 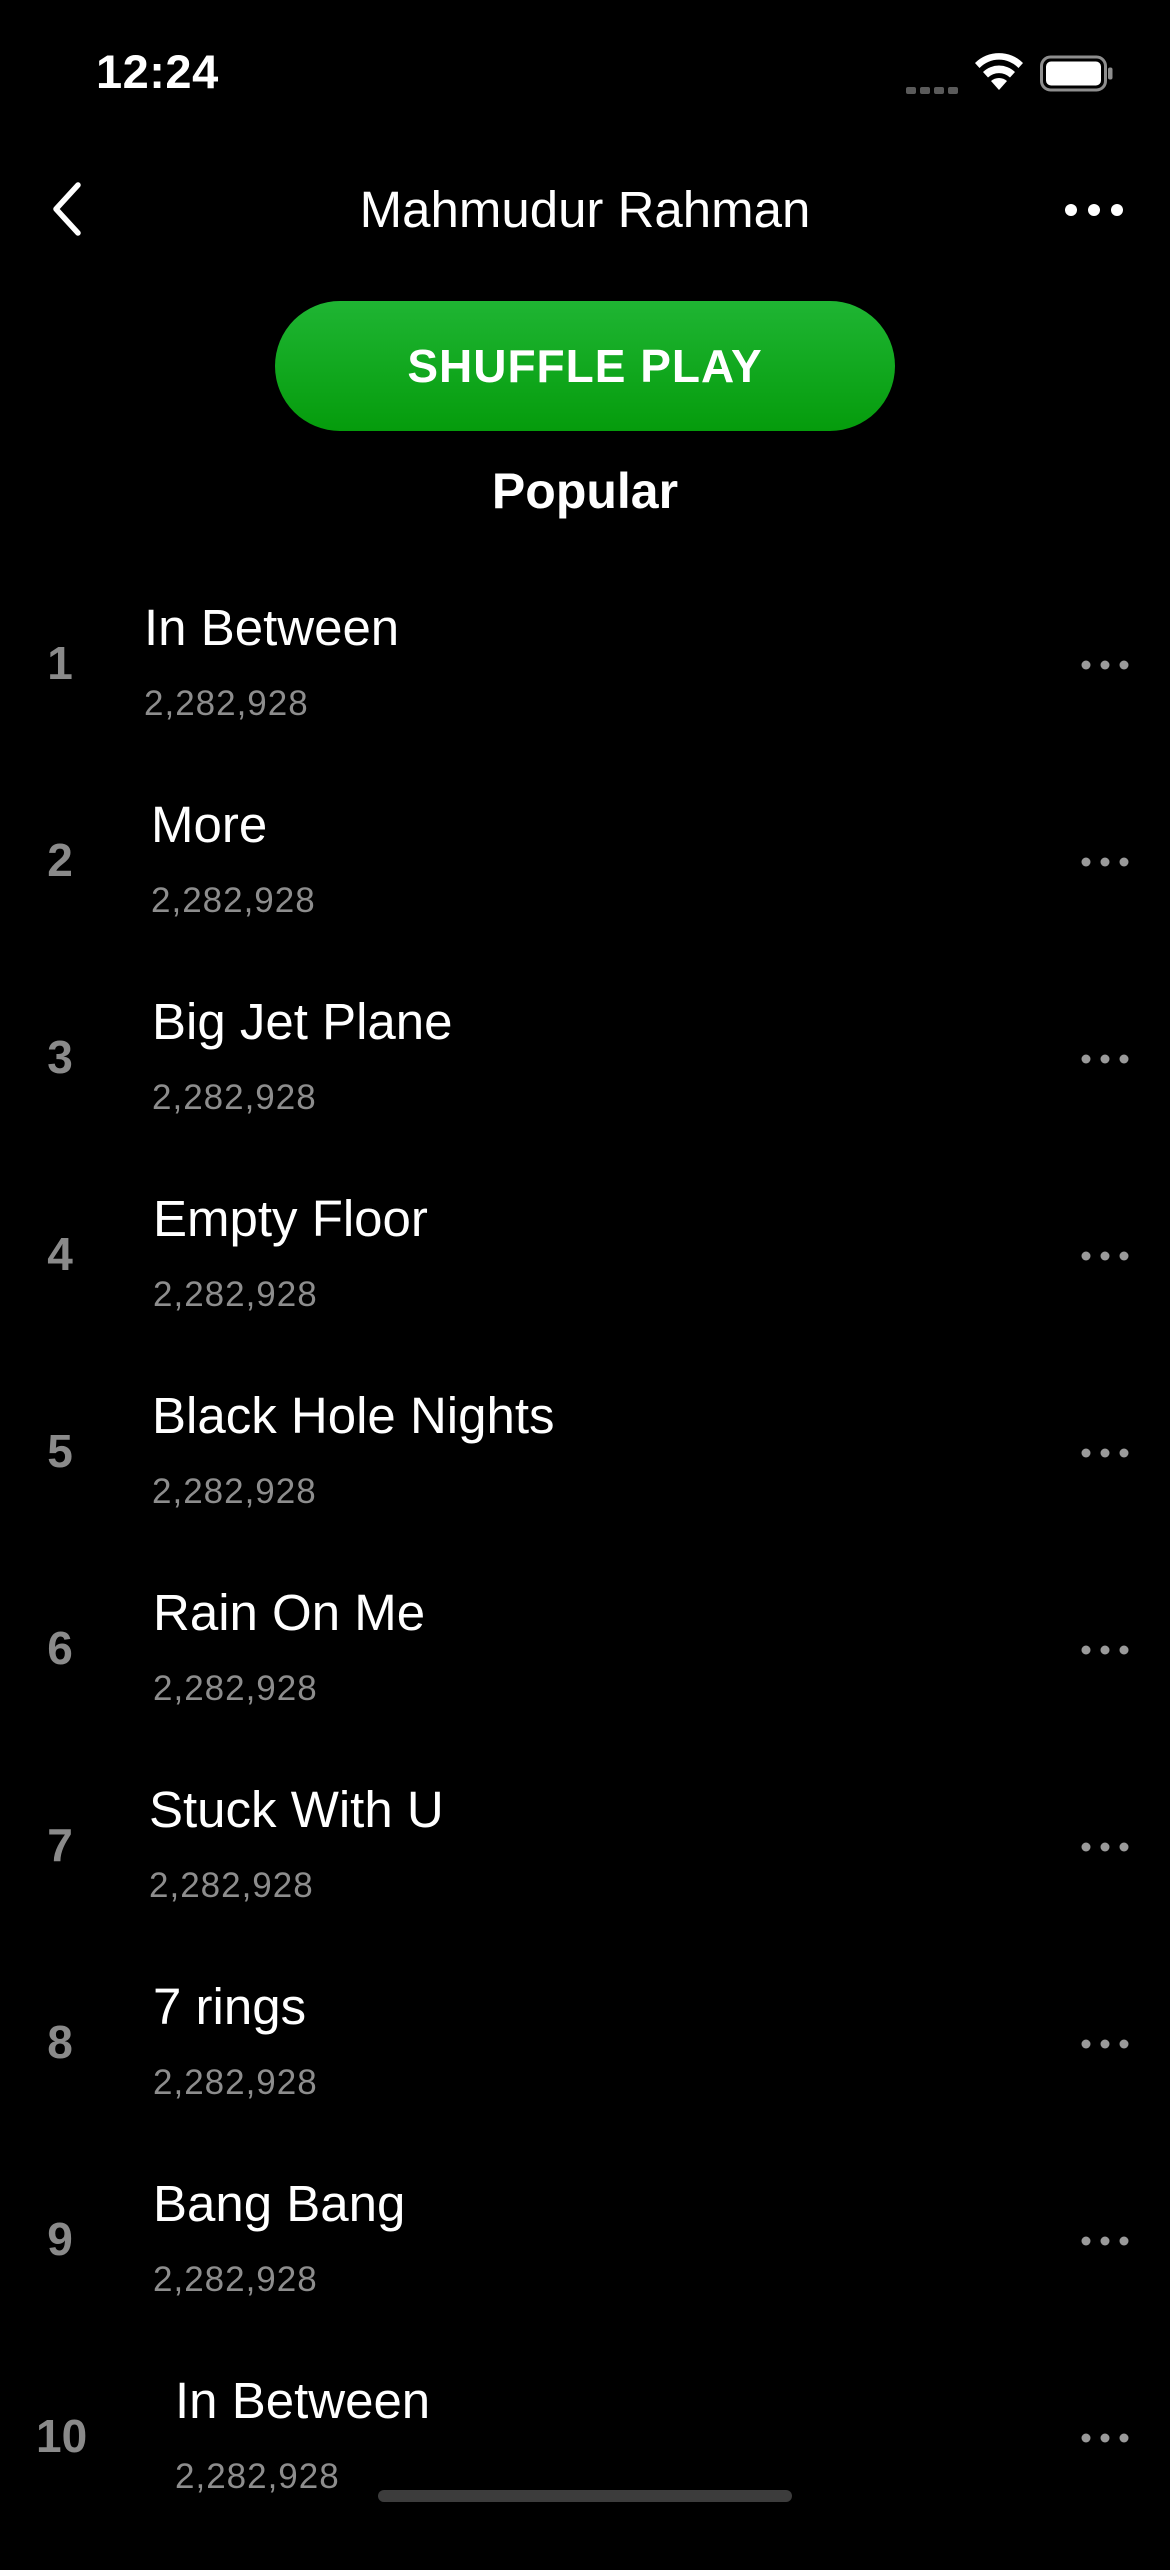 I want to click on header: Mahmudur Rahman, so click(x=585, y=210).